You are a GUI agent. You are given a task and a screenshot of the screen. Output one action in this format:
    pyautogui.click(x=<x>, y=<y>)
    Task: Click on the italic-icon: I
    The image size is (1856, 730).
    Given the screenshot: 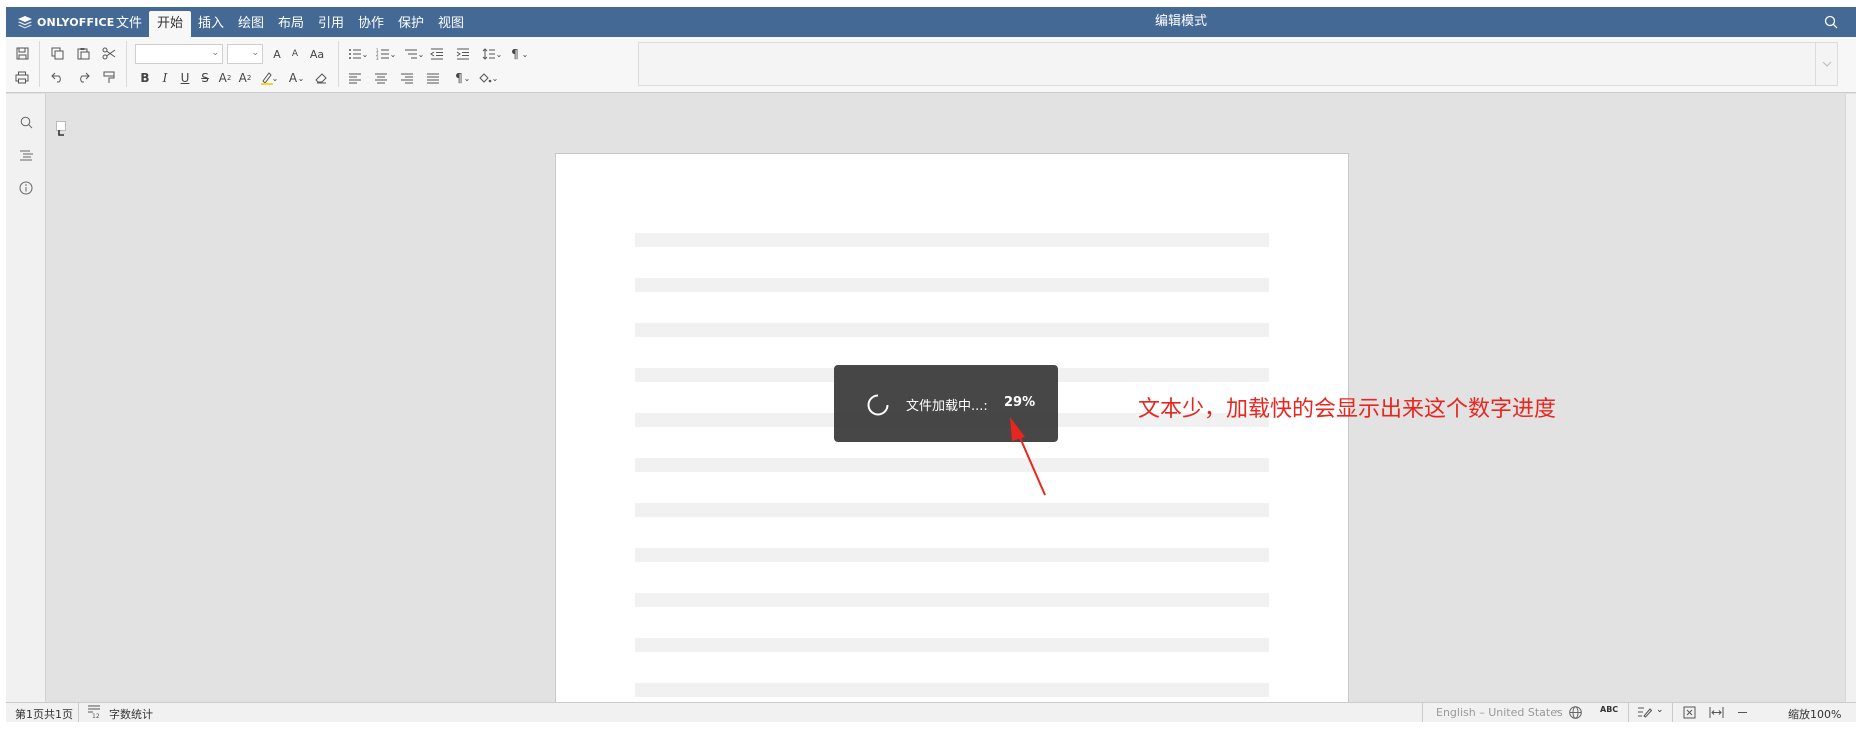 What is the action you would take?
    pyautogui.click(x=165, y=78)
    